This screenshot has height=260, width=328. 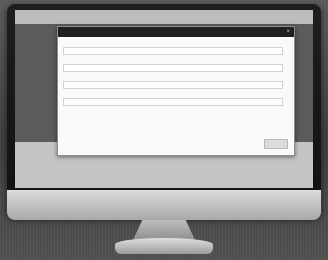 I want to click on submit-button, so click(x=276, y=144).